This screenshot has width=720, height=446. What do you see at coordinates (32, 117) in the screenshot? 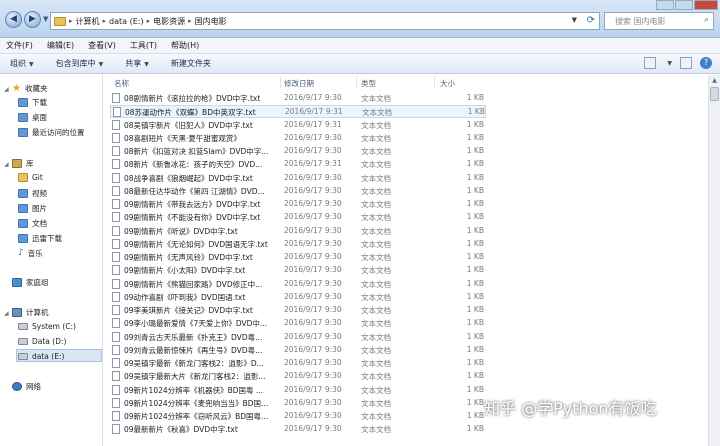
I see `nav-desktop: 桌面` at bounding box center [32, 117].